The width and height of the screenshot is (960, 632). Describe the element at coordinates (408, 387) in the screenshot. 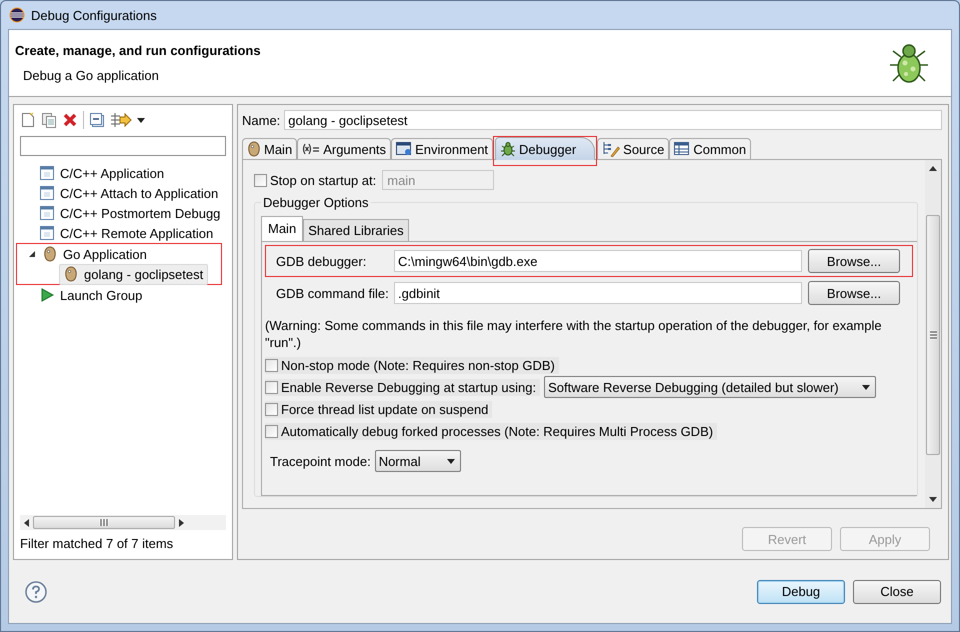

I see `checkbox-label: Enable Reverse Debugging at startup using:` at that location.